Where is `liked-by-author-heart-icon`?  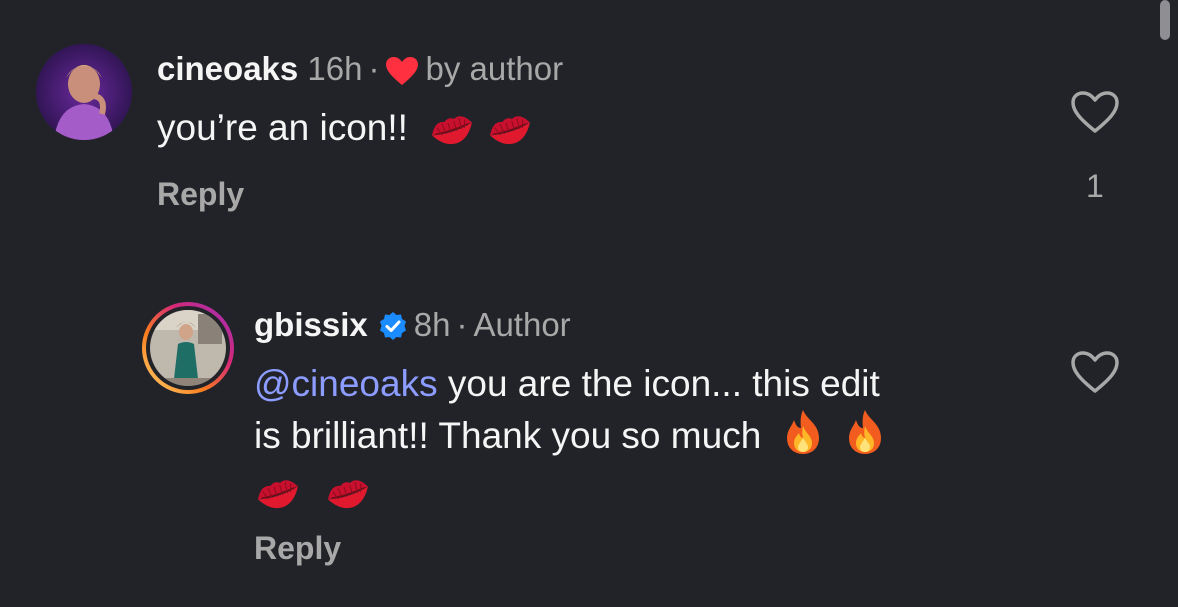
liked-by-author-heart-icon is located at coordinates (402, 75).